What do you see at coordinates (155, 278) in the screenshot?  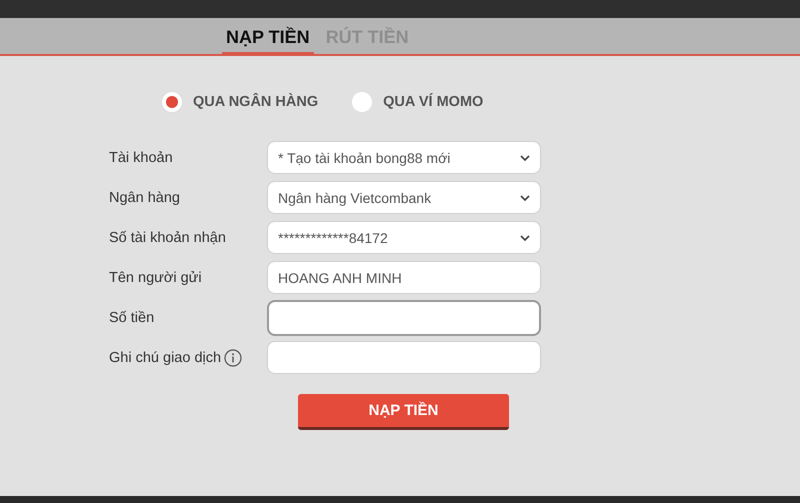 I see `field-label: Tên người gửi` at bounding box center [155, 278].